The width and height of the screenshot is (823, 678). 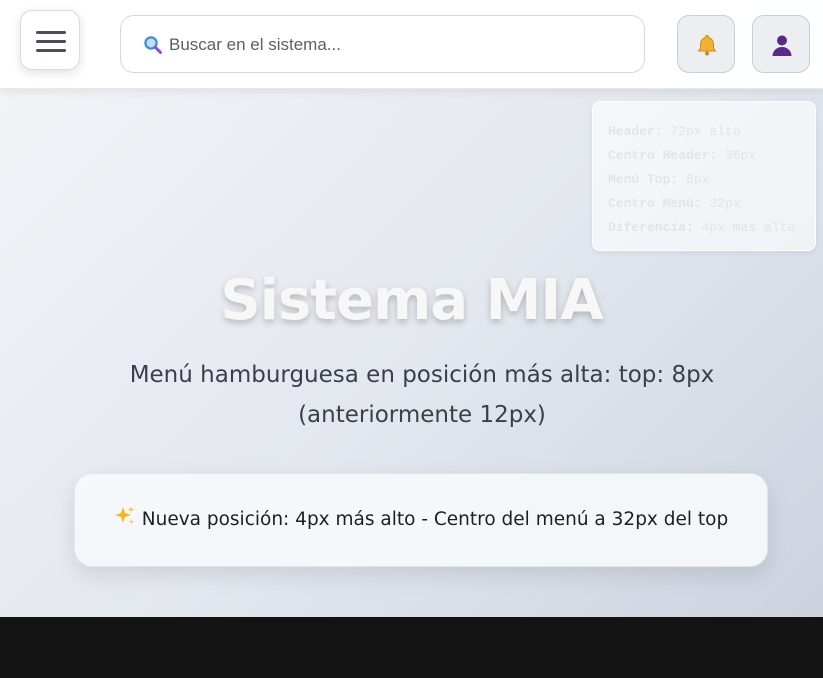 What do you see at coordinates (51, 32) in the screenshot?
I see `hamburger-menu-icon` at bounding box center [51, 32].